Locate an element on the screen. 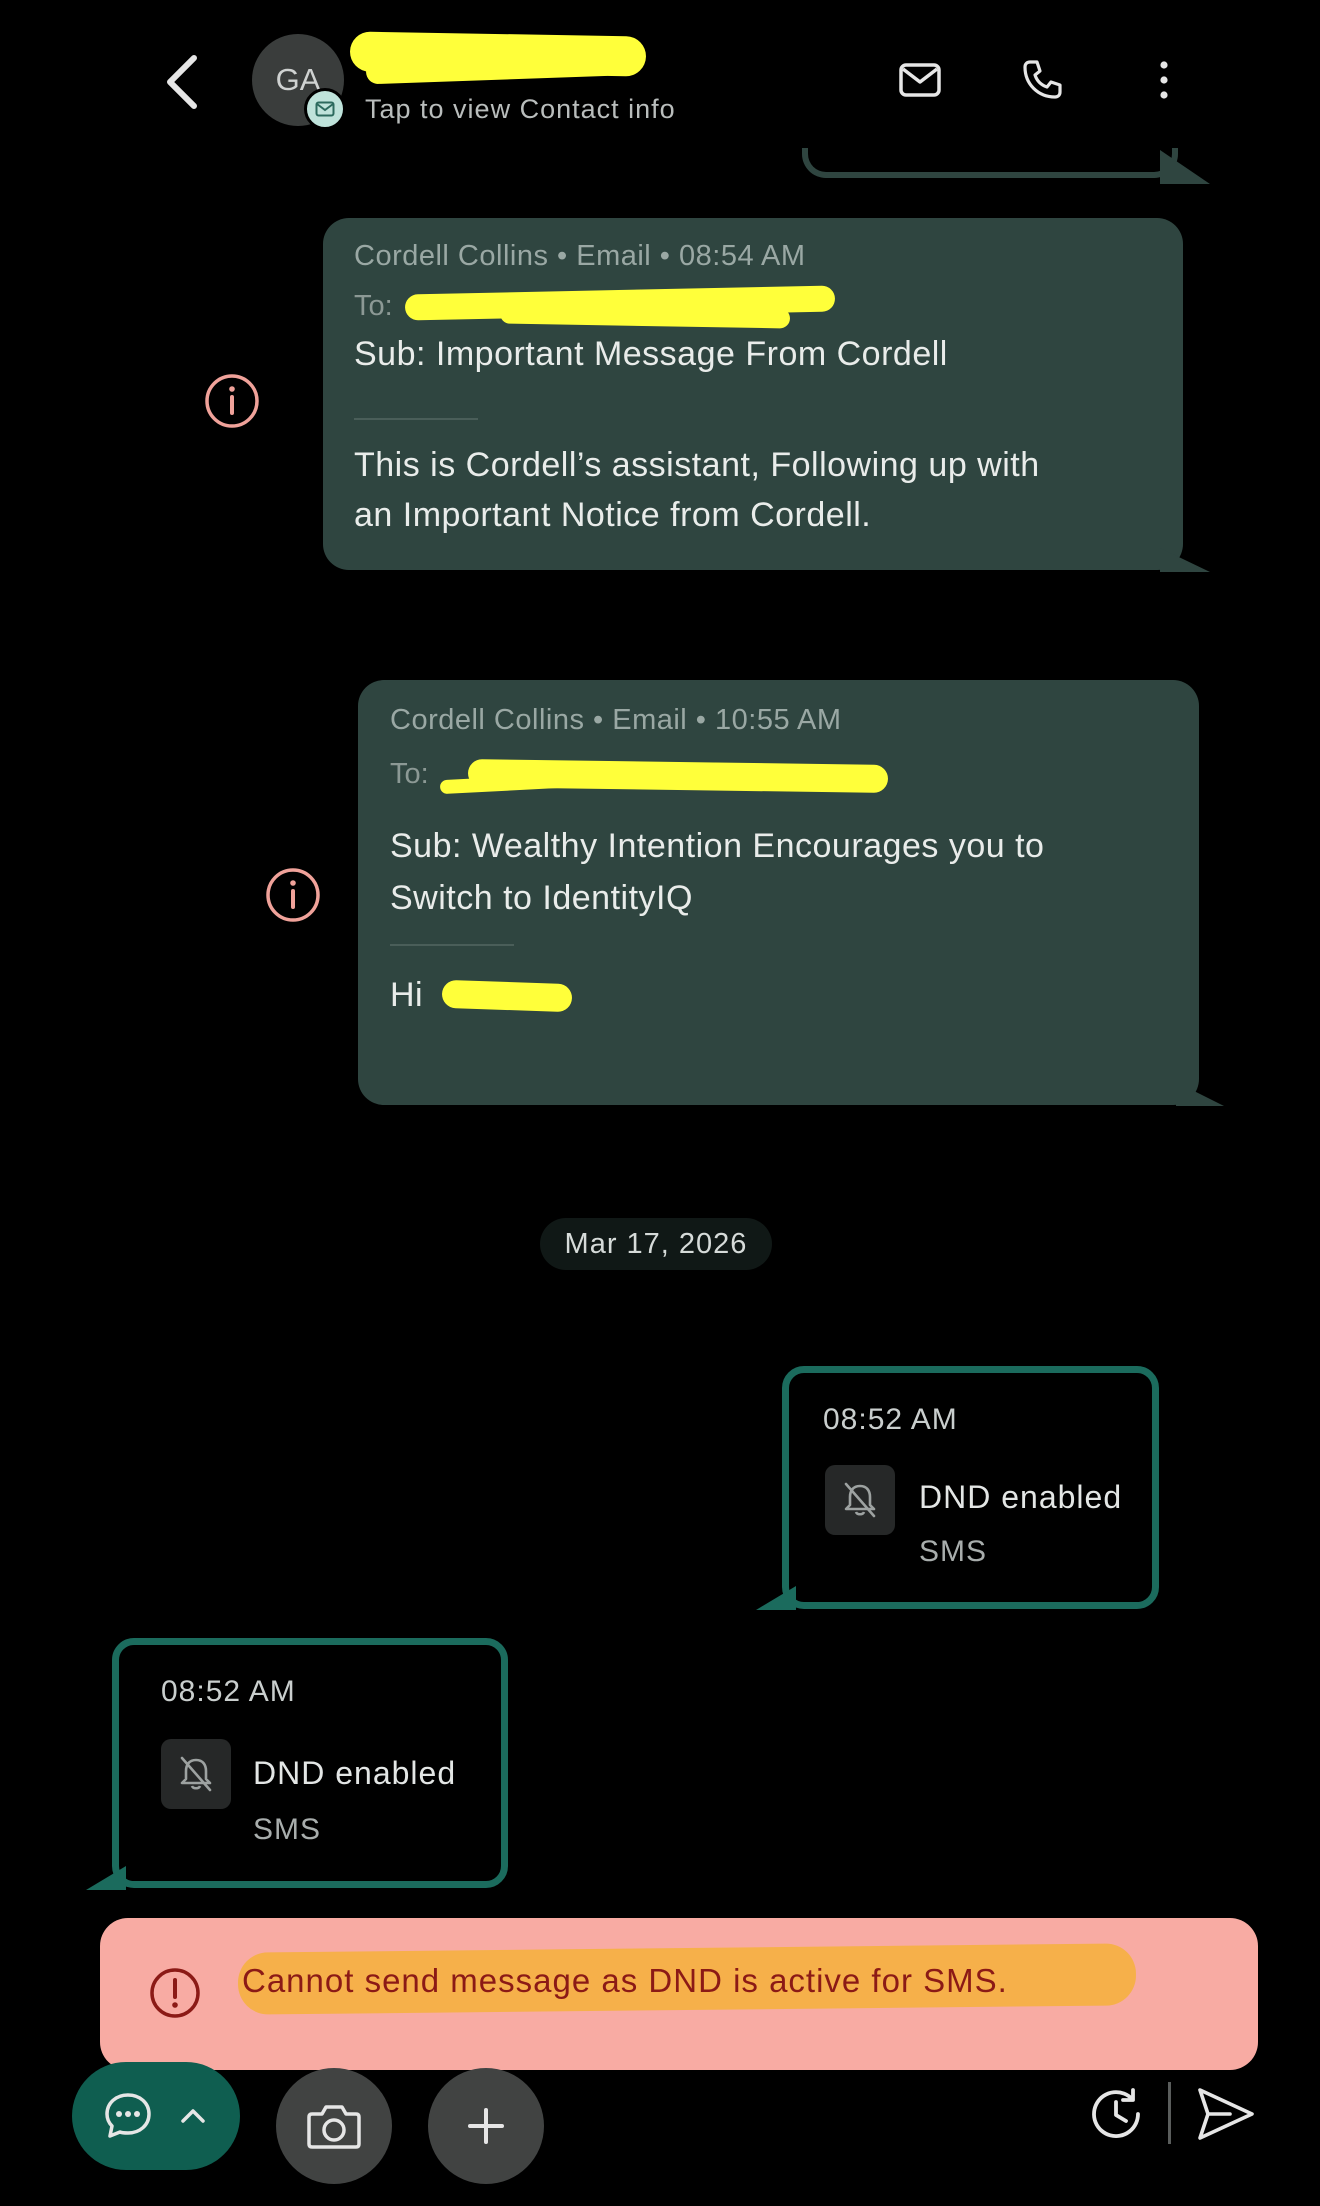 This screenshot has height=2206, width=1320. separator is located at coordinates (1169, 2113).